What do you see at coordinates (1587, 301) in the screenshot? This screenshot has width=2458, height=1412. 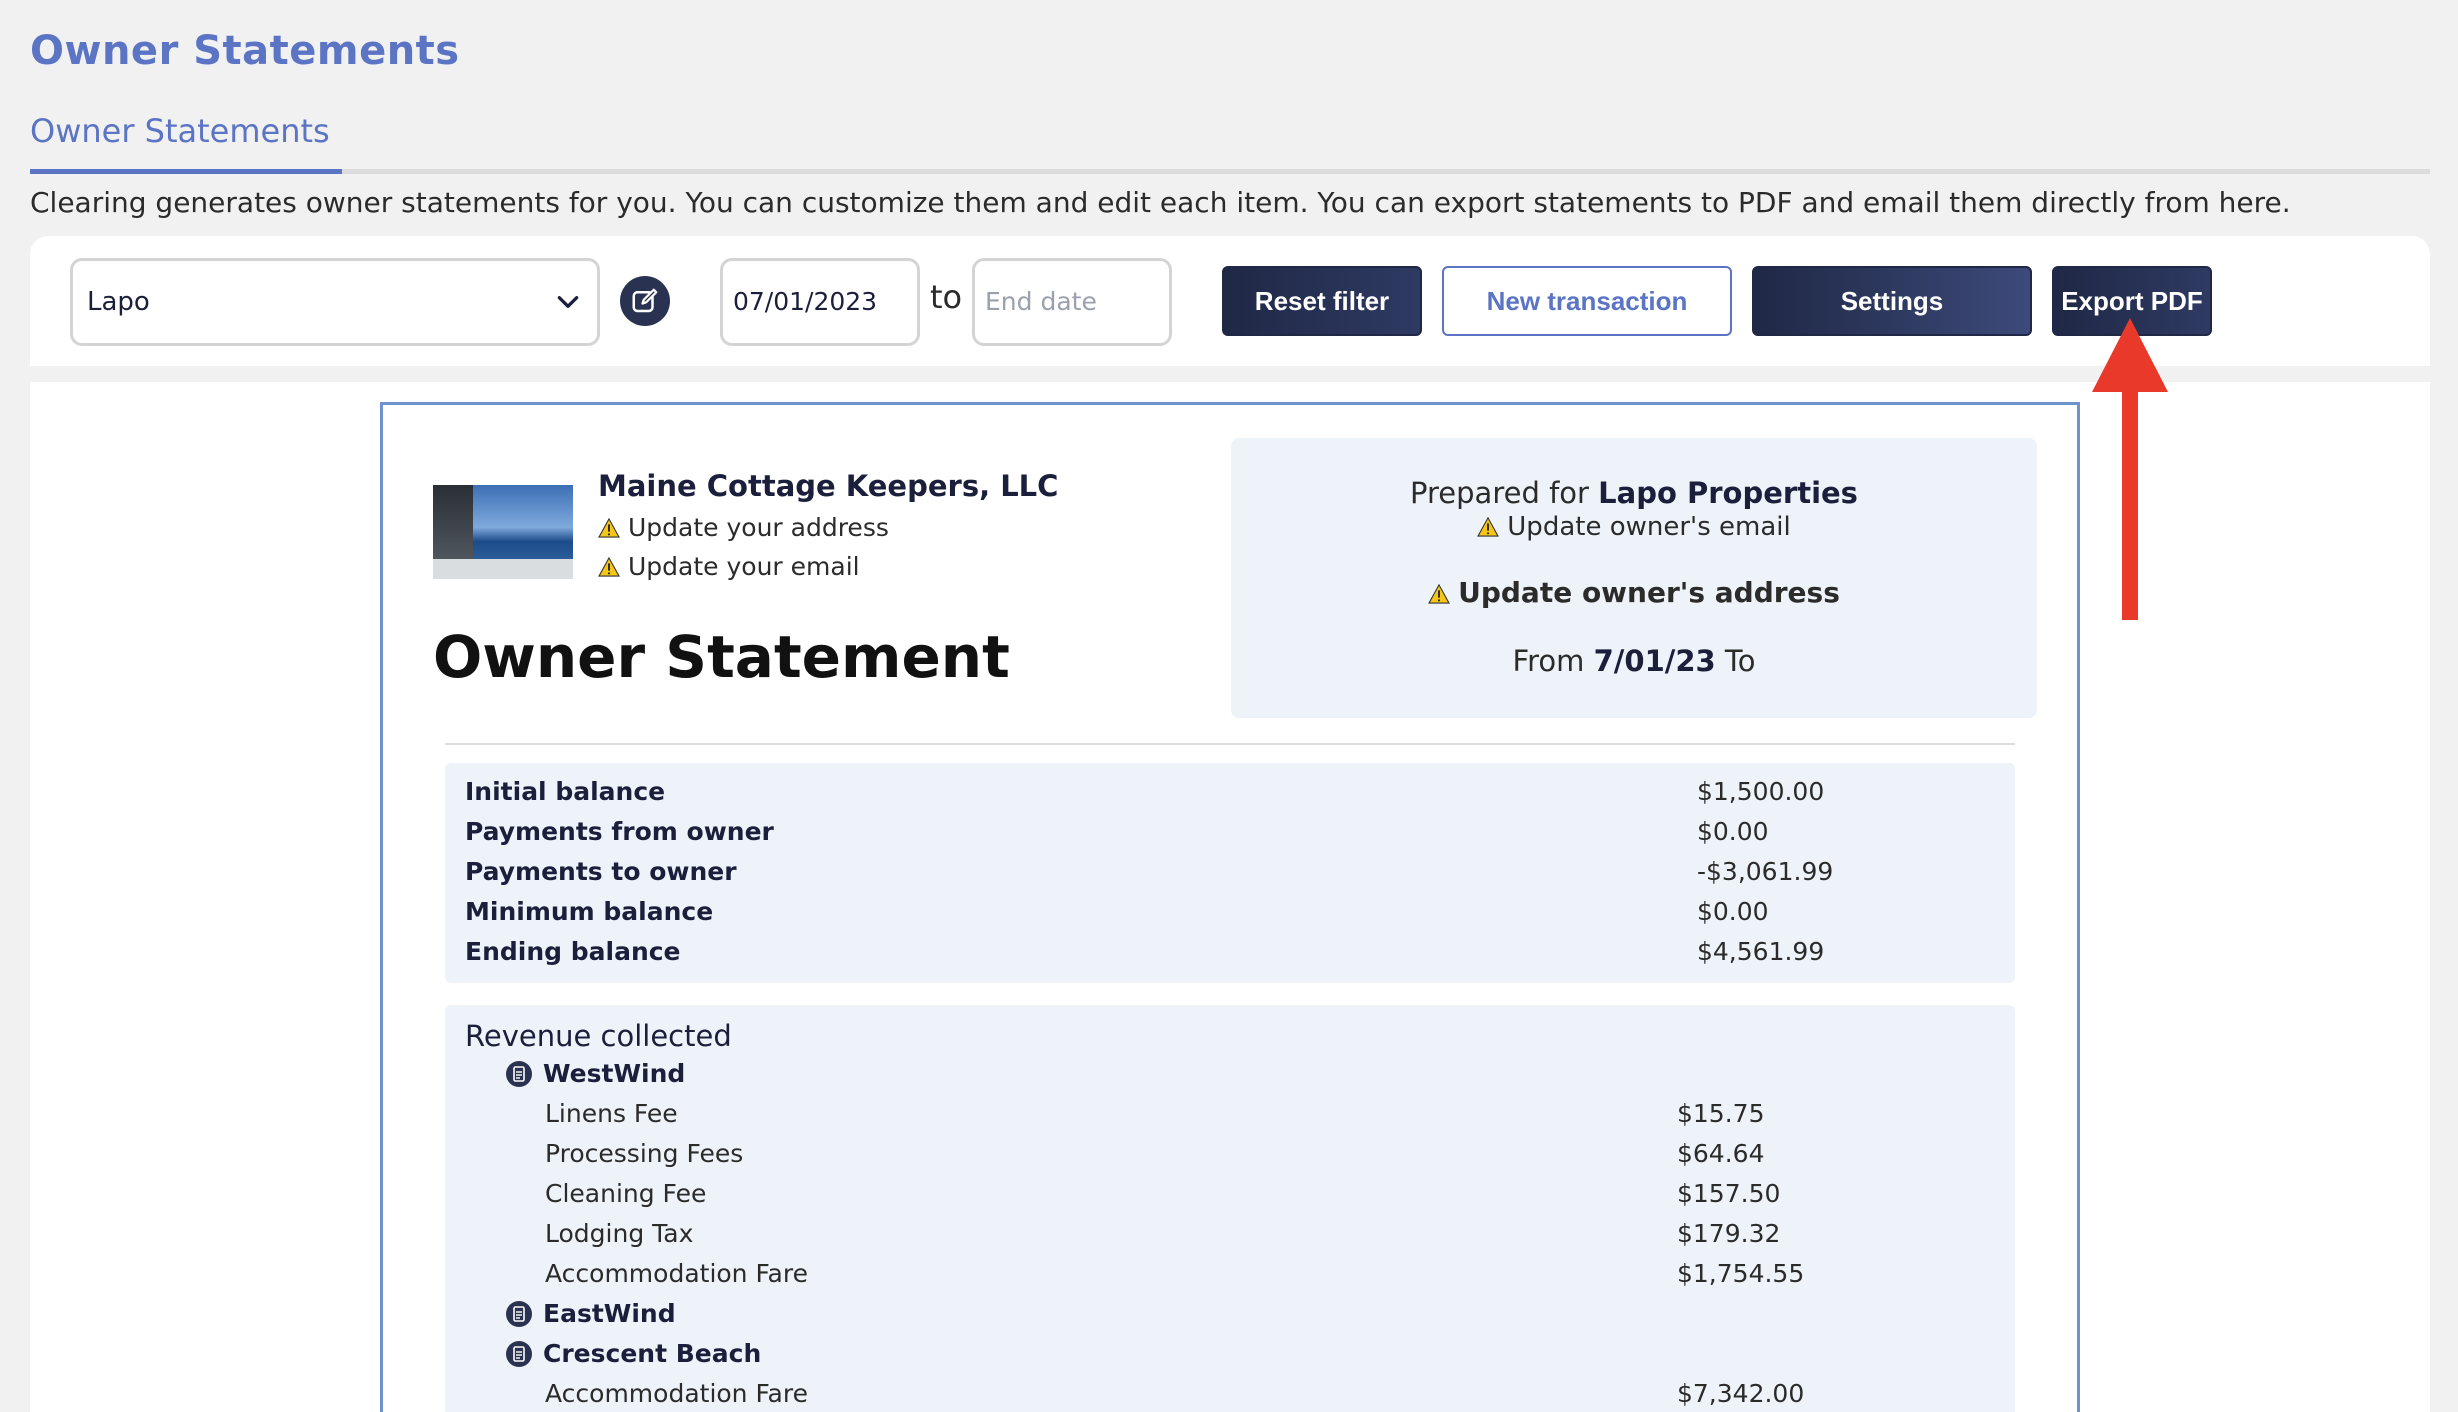 I see `new-transaction-button: New transaction` at bounding box center [1587, 301].